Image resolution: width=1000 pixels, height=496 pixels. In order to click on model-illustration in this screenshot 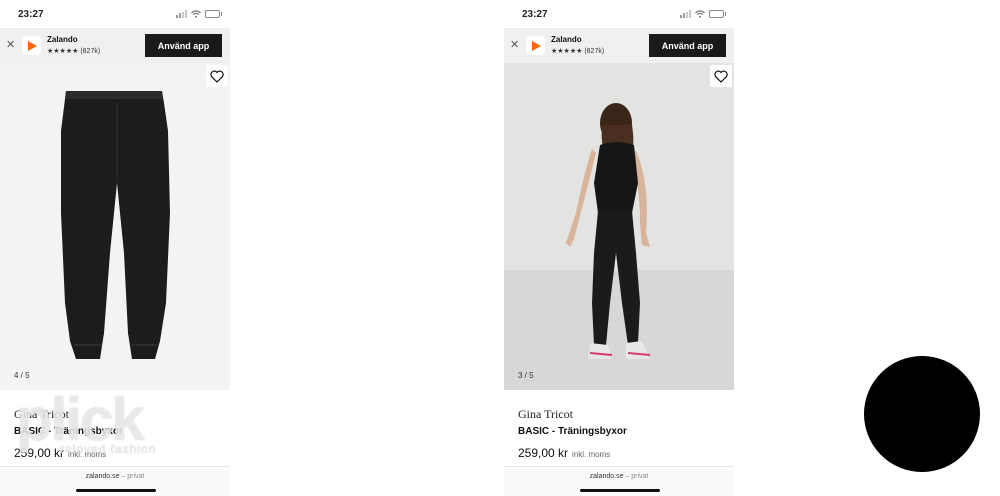, I will do `click(608, 231)`.